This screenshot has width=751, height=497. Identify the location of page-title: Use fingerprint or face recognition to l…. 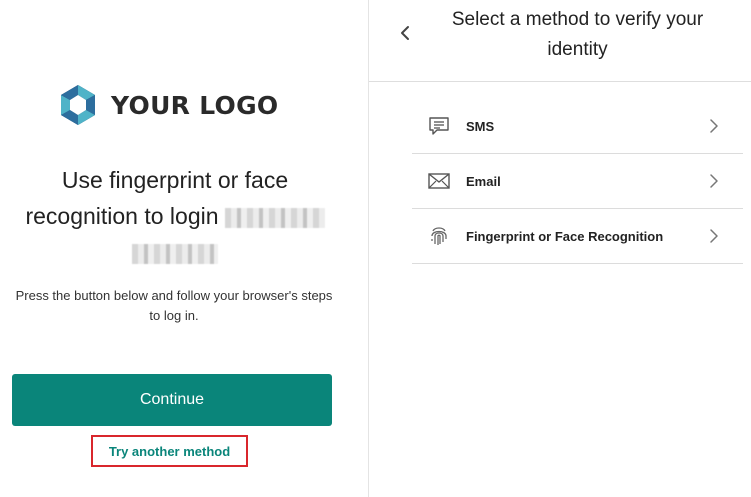
(175, 216).